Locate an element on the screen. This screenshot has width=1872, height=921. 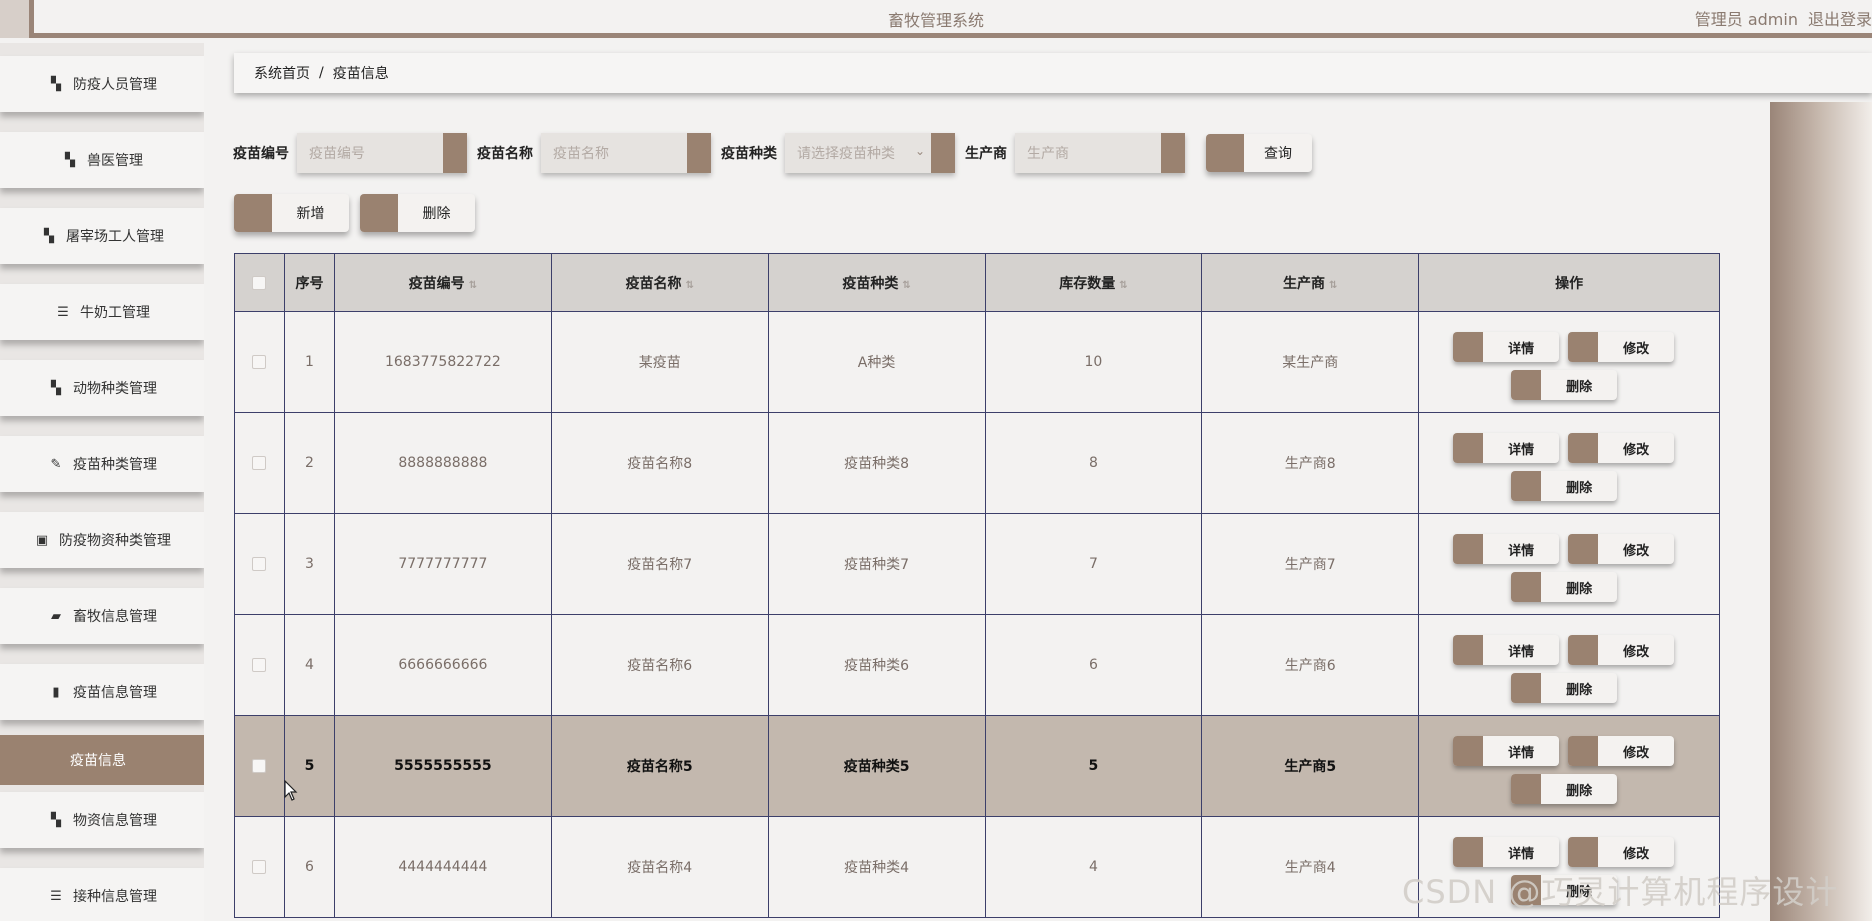
sidebar-item-vaccination-info: ☰ 接种信息管理 is located at coordinates (102, 894).